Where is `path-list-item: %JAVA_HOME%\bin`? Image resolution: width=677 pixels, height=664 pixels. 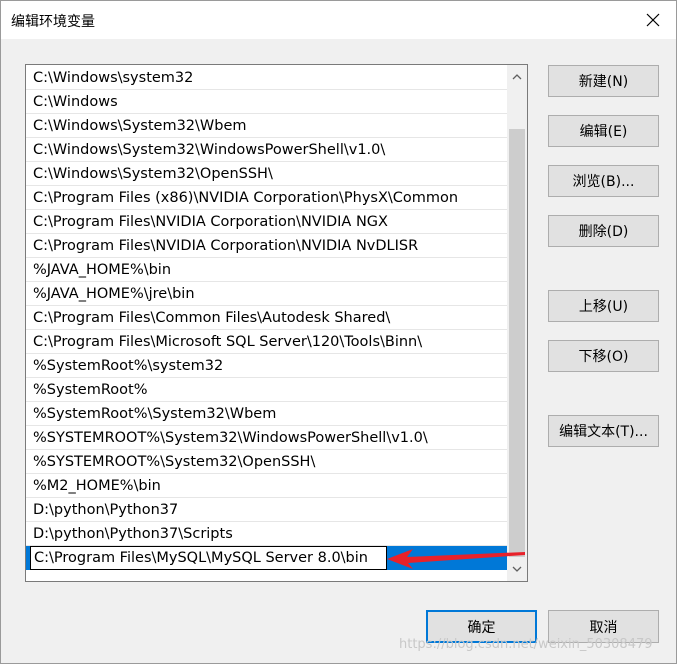 path-list-item: %JAVA_HOME%\bin is located at coordinates (266, 270).